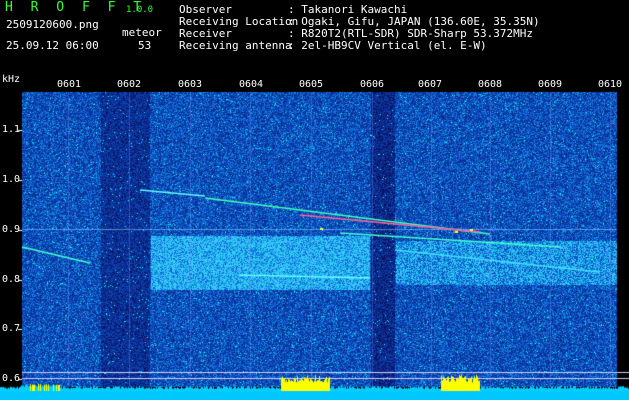 The height and width of the screenshot is (400, 629). Describe the element at coordinates (52, 45) in the screenshot. I see `datetime: 25.09.12 06:00` at that location.